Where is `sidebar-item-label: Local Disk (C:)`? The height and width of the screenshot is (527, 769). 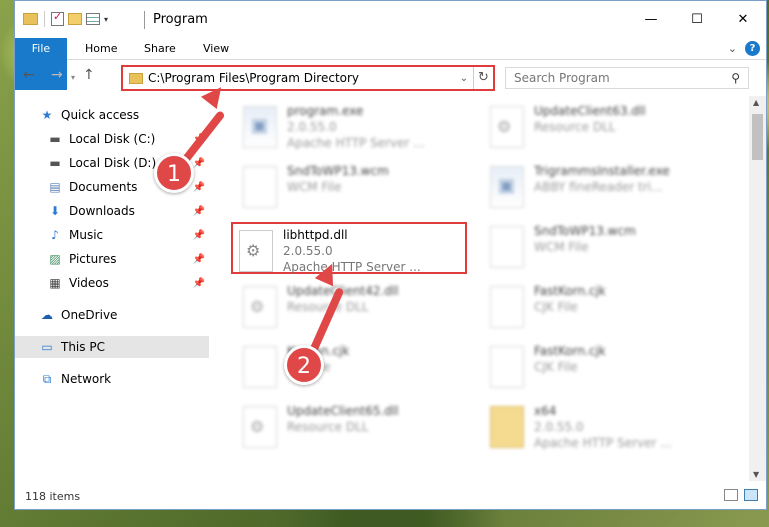 sidebar-item-label: Local Disk (C:) is located at coordinates (112, 139).